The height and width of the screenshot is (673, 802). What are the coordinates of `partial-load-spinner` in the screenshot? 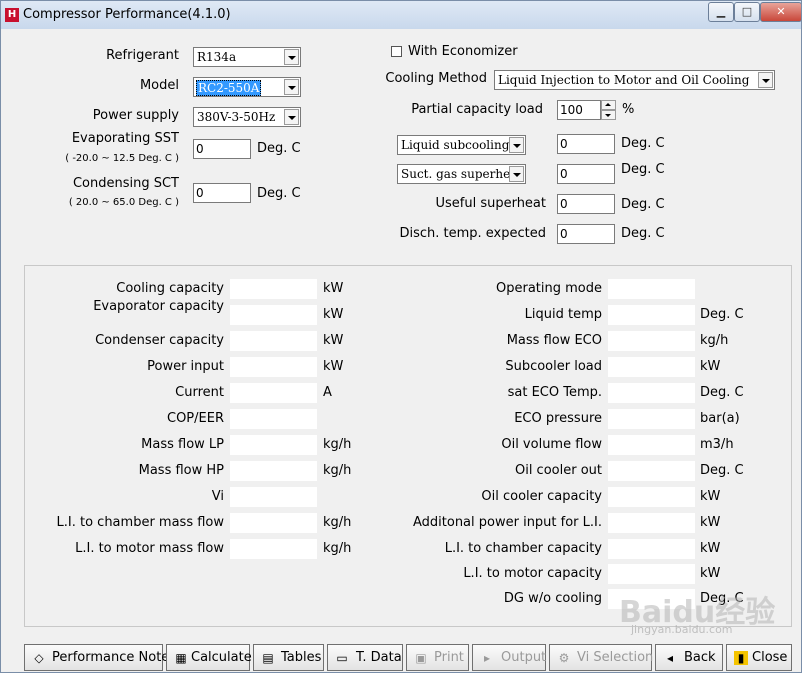 It's located at (608, 110).